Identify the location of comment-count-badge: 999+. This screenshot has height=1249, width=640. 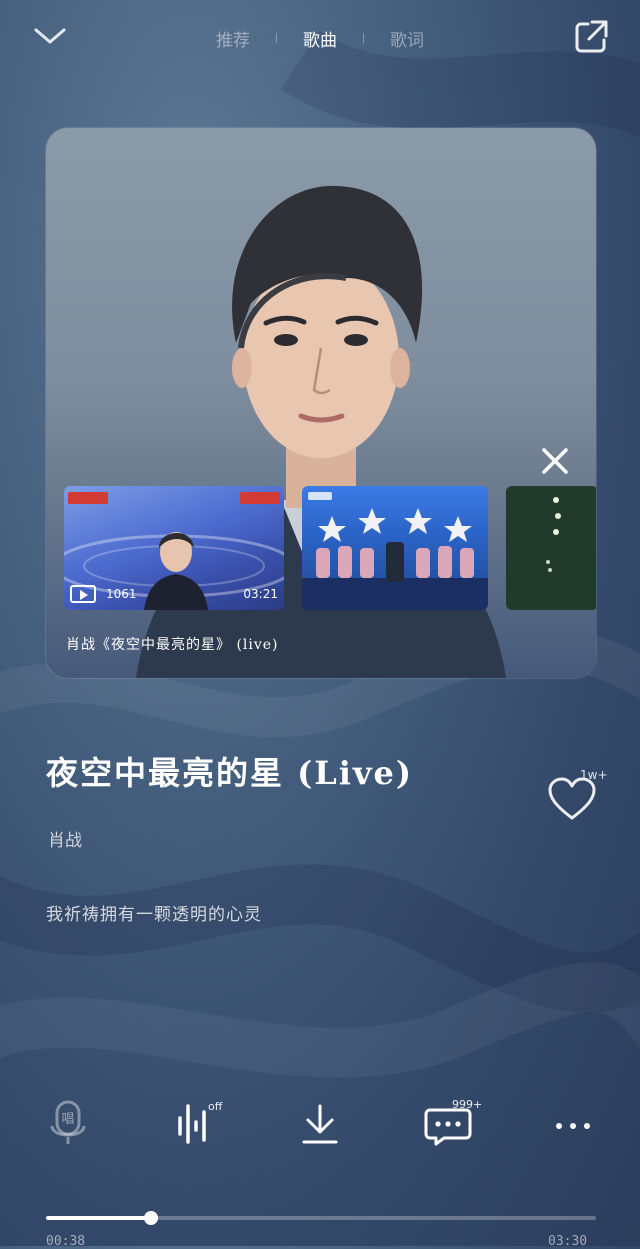
(467, 1104).